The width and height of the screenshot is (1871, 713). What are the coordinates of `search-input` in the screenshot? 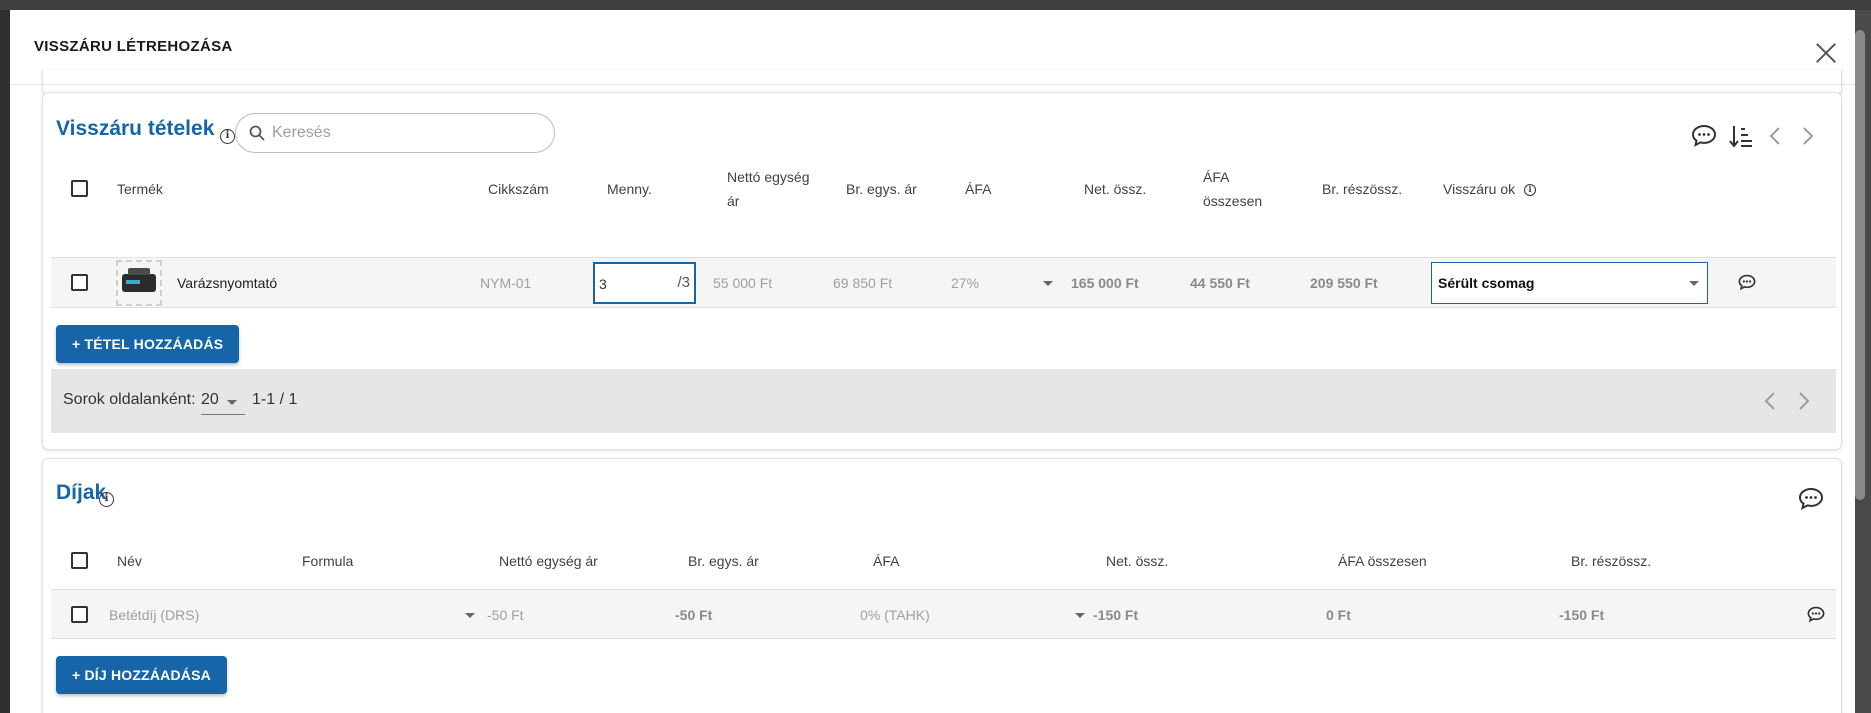 It's located at (407, 133).